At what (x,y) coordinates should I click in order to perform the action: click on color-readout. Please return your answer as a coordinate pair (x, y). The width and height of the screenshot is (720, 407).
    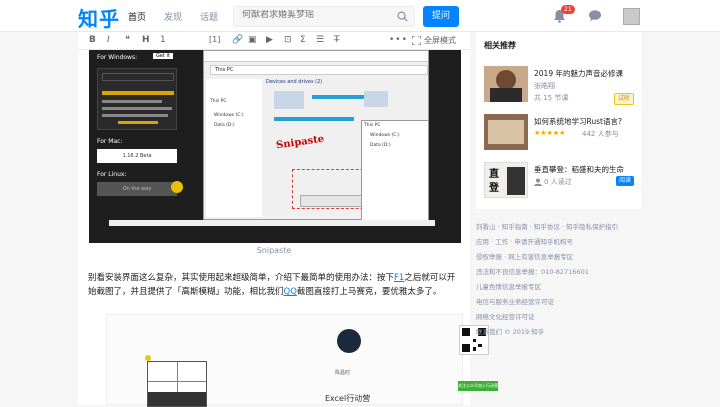
    Looking at the image, I should click on (177, 399).